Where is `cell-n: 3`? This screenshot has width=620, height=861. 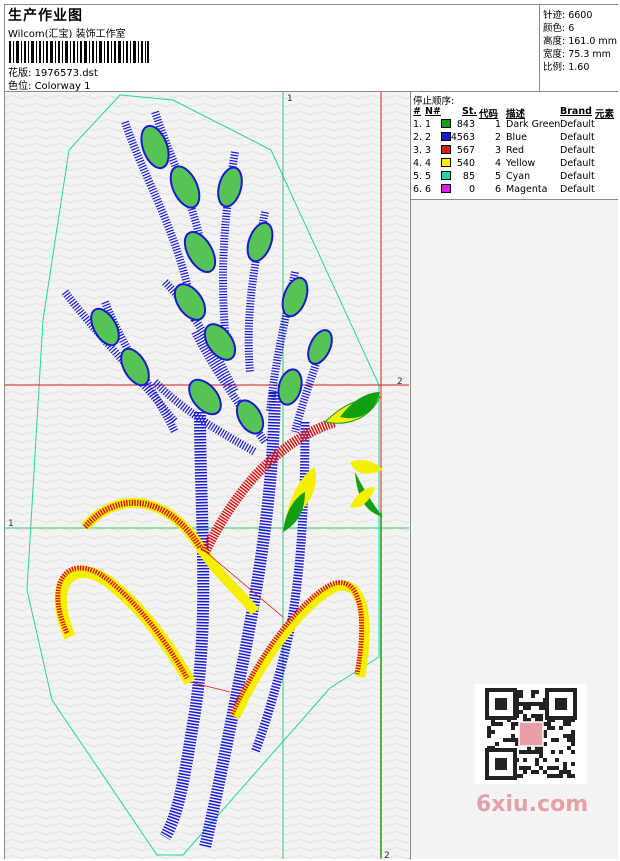 cell-n: 3 is located at coordinates (428, 150).